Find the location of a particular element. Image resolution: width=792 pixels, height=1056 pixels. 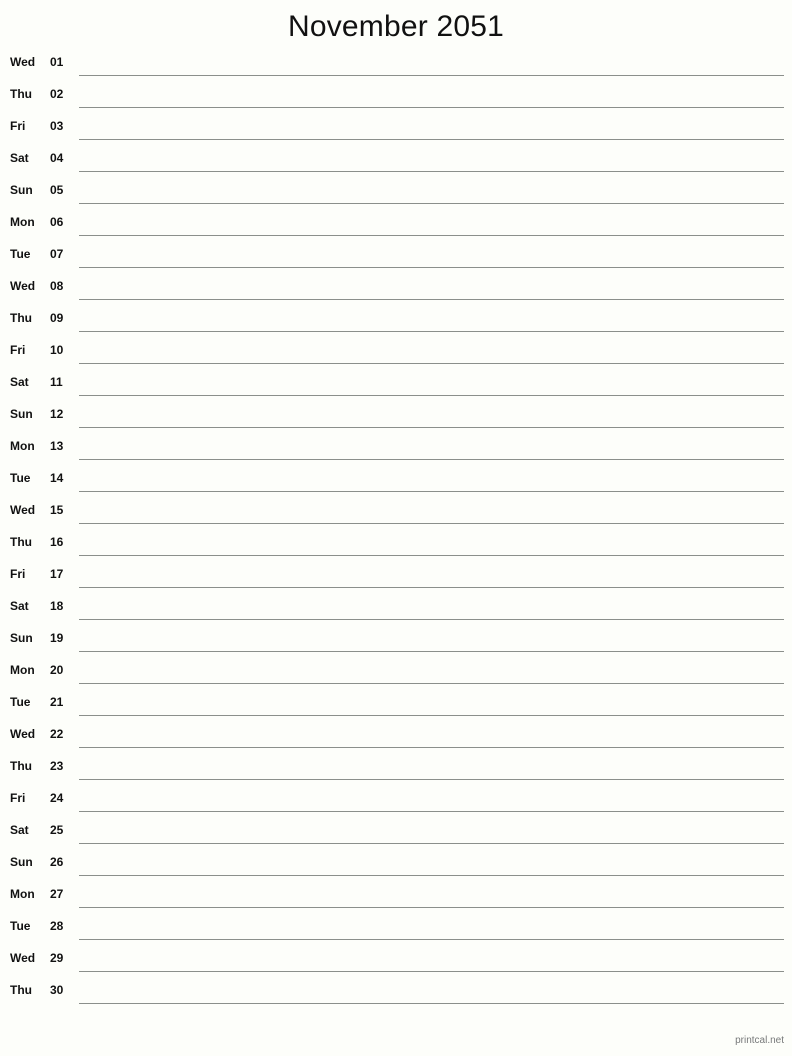

day-number: 22 is located at coordinates (57, 734).